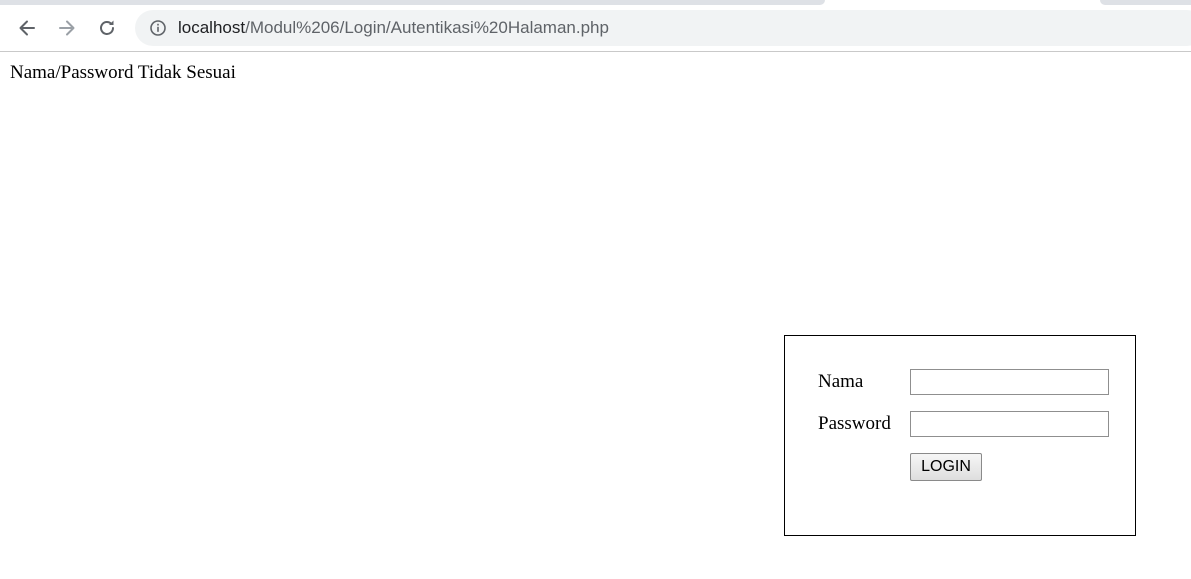  What do you see at coordinates (1009, 424) in the screenshot?
I see `password-input` at bounding box center [1009, 424].